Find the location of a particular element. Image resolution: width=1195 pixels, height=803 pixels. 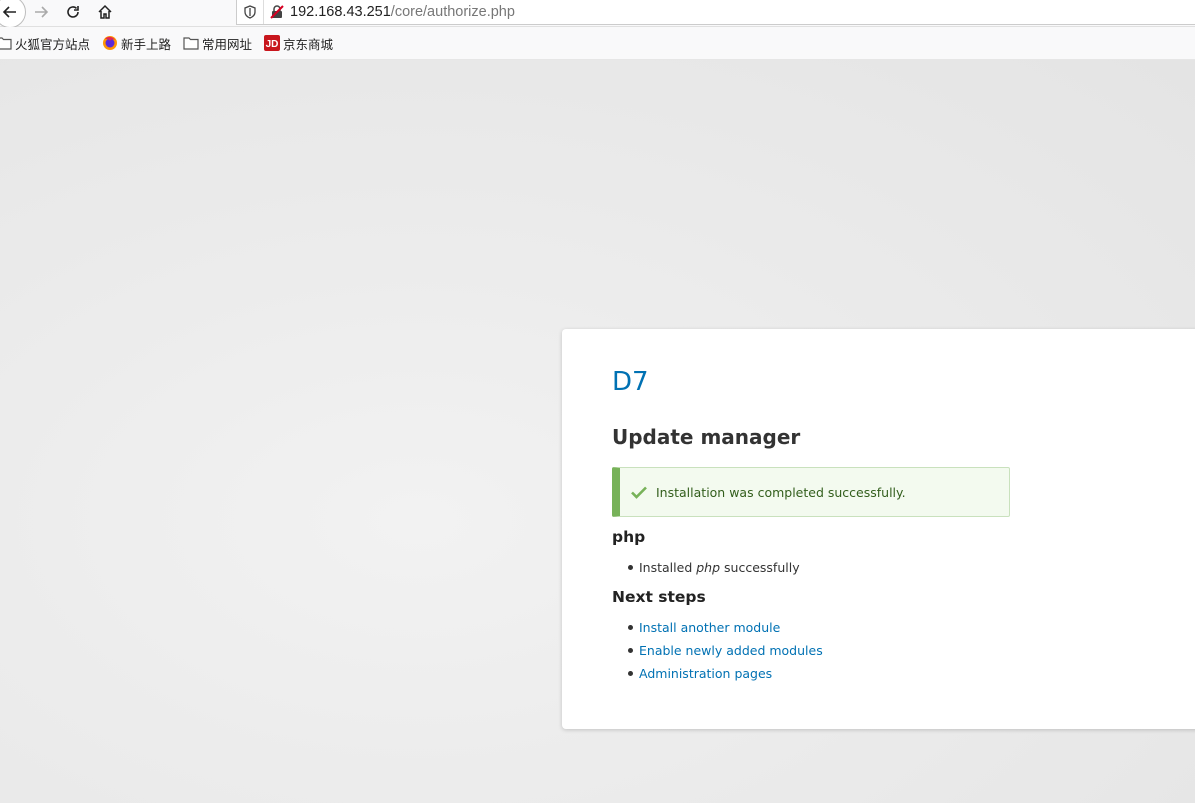

bookmark-item: 火狐官方站点 is located at coordinates (45, 43).